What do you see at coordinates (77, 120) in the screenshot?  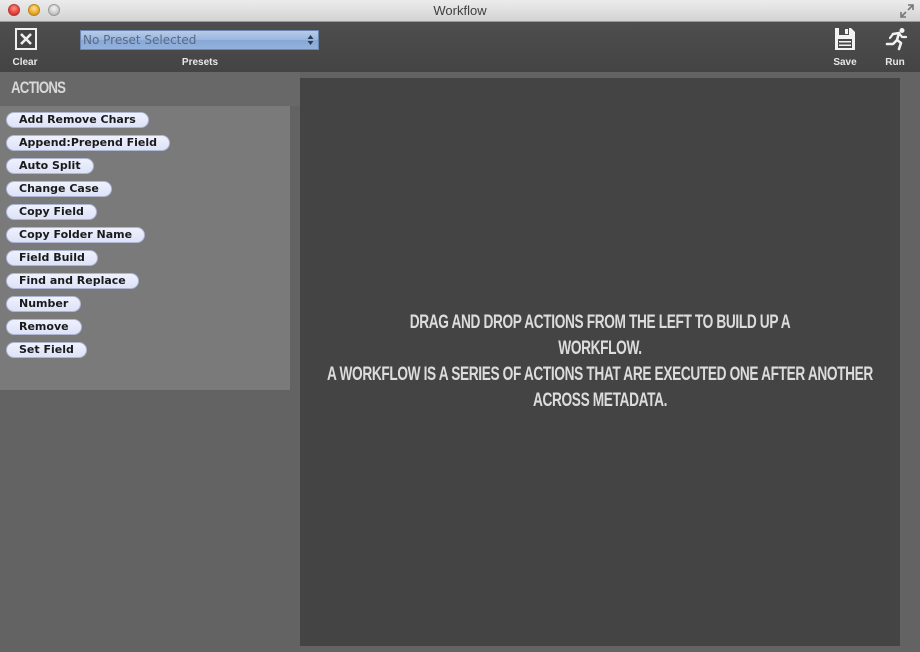 I see `action-add-remove-chars: Add Remove Chars` at bounding box center [77, 120].